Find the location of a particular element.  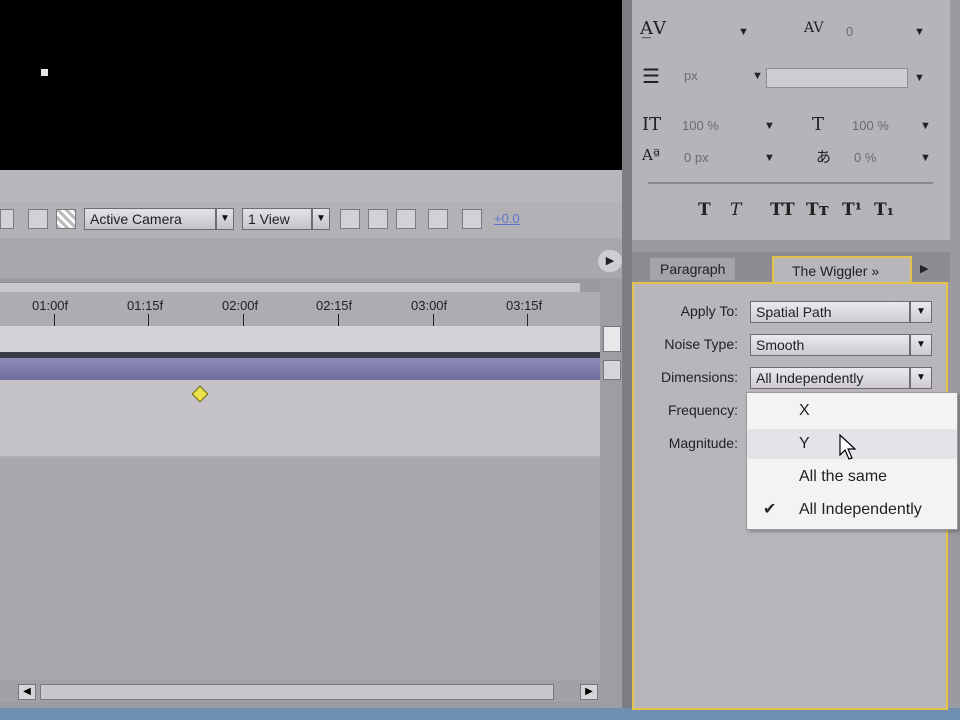

tab-paragraph: Paragraph is located at coordinates (693, 269).